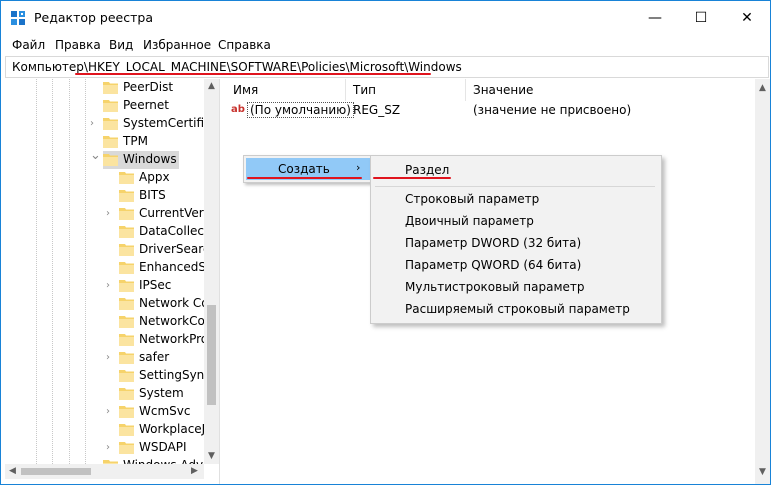 The image size is (771, 485). Describe the element at coordinates (155, 285) in the screenshot. I see `tree-item-label: IPSec` at that location.